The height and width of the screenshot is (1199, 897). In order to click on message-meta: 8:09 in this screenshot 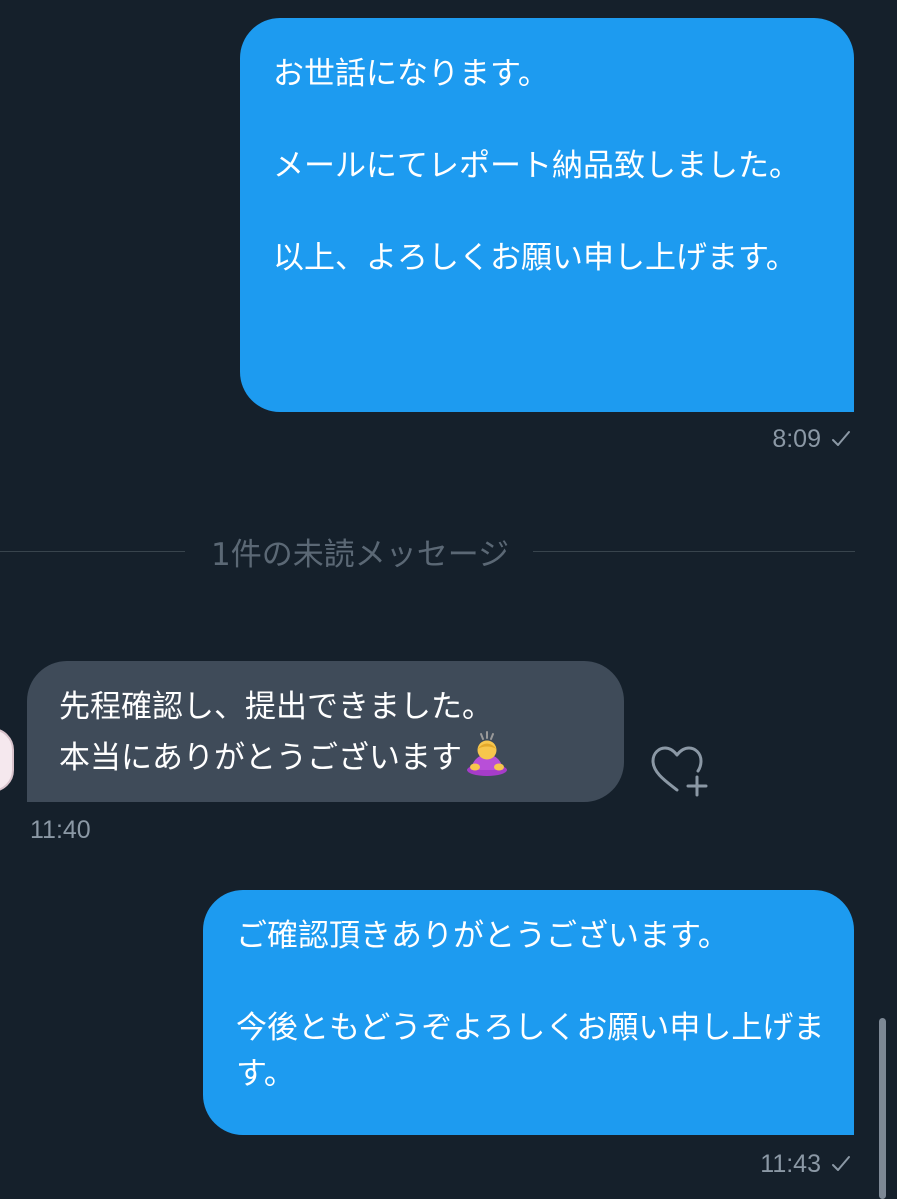, I will do `click(811, 439)`.